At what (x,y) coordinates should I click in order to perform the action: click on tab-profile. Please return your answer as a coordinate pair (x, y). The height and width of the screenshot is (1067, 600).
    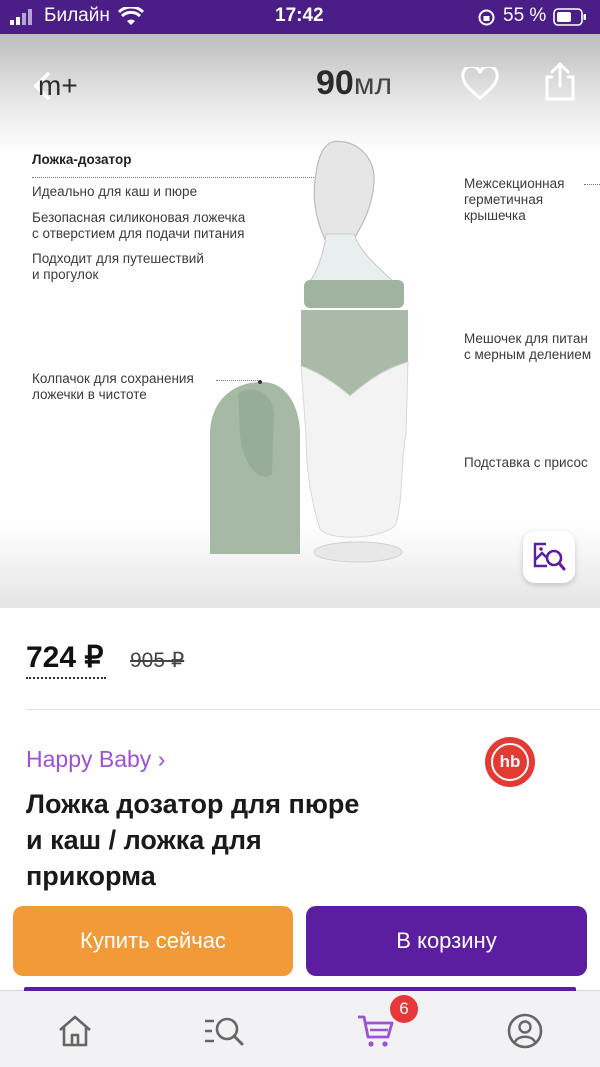
    Looking at the image, I should click on (525, 1031).